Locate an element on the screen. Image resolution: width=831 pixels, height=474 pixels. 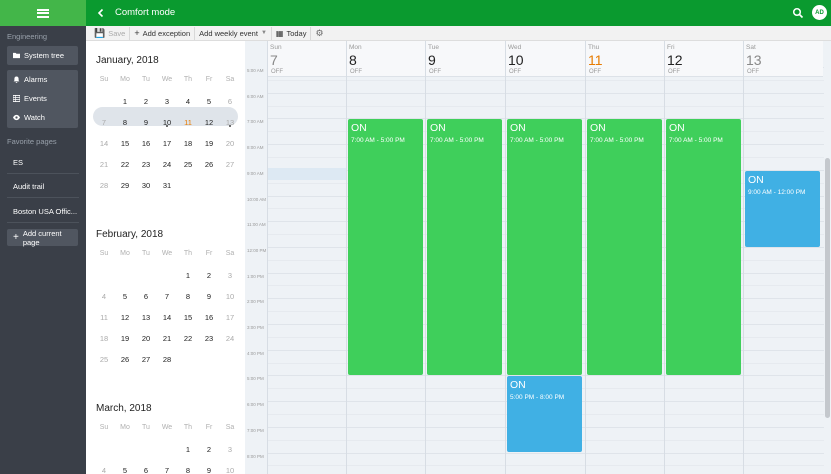
menu-toggle-button is located at coordinates (43, 13).